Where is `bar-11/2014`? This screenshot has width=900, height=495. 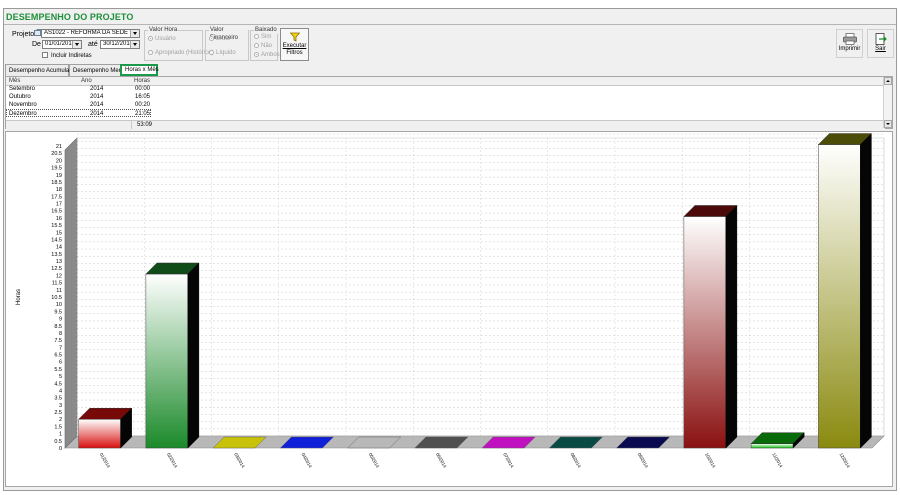
bar-11/2014 is located at coordinates (772, 446).